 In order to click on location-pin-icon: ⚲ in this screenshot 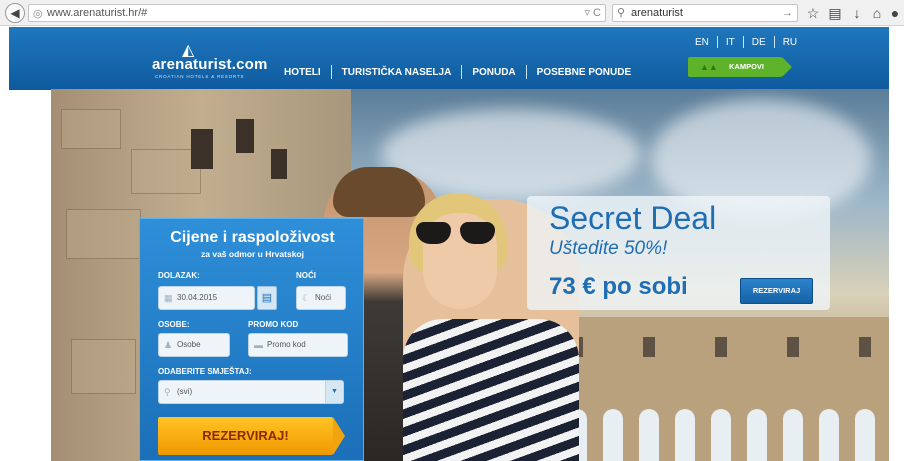, I will do `click(167, 392)`.